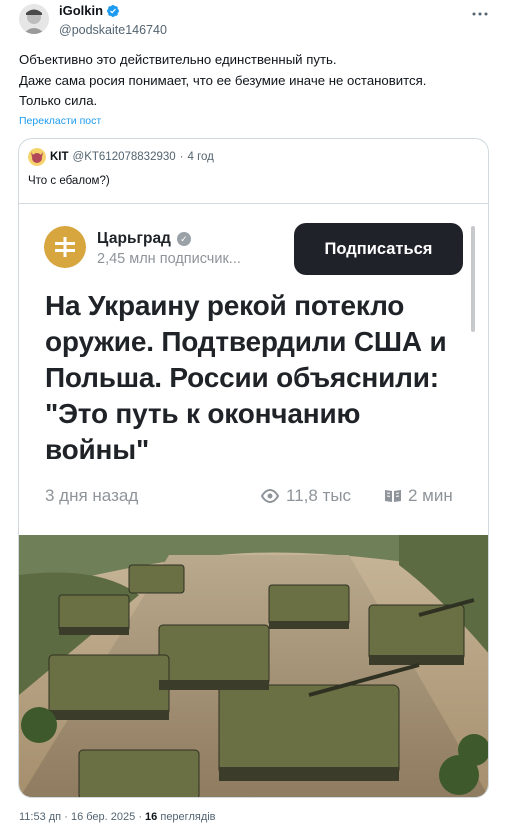 The image size is (508, 830). I want to click on author-avatar, so click(34, 19).